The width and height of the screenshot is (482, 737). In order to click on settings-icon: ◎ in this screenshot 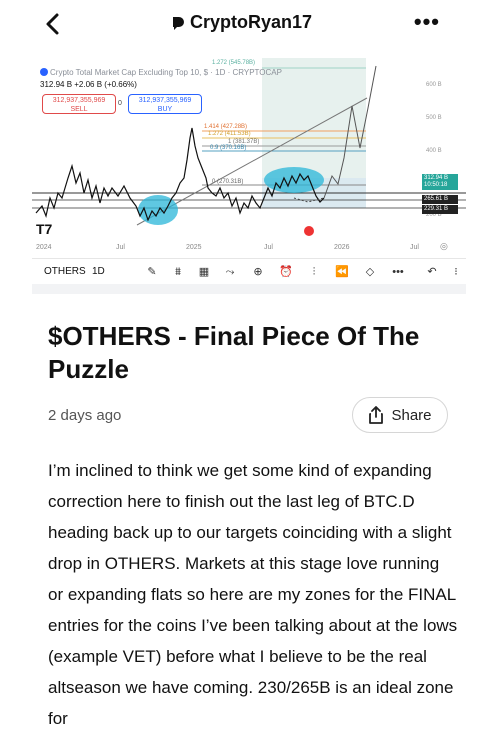, I will do `click(444, 246)`.